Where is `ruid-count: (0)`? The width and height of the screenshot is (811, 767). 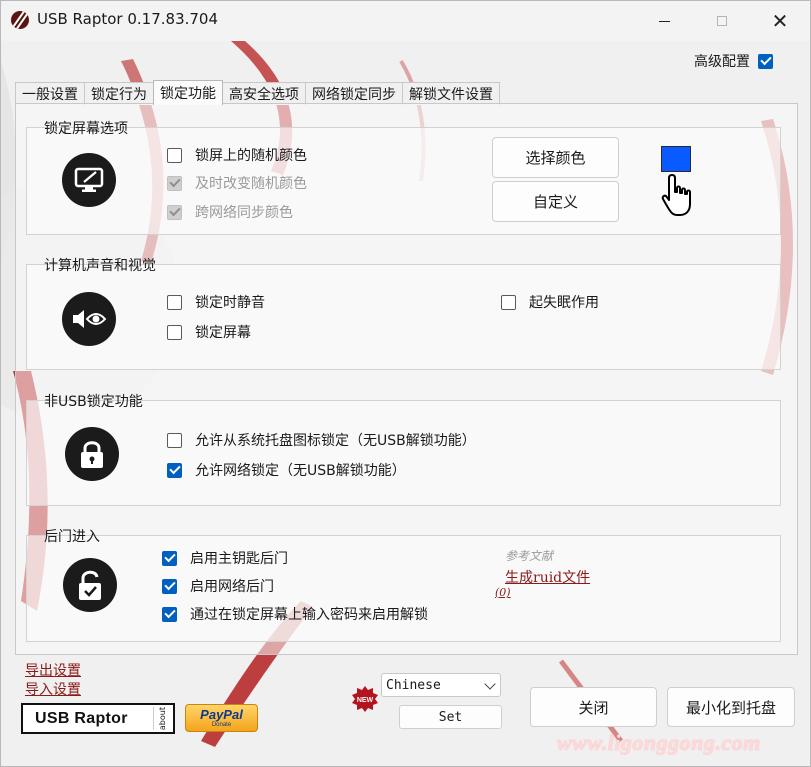 ruid-count: (0) is located at coordinates (503, 592).